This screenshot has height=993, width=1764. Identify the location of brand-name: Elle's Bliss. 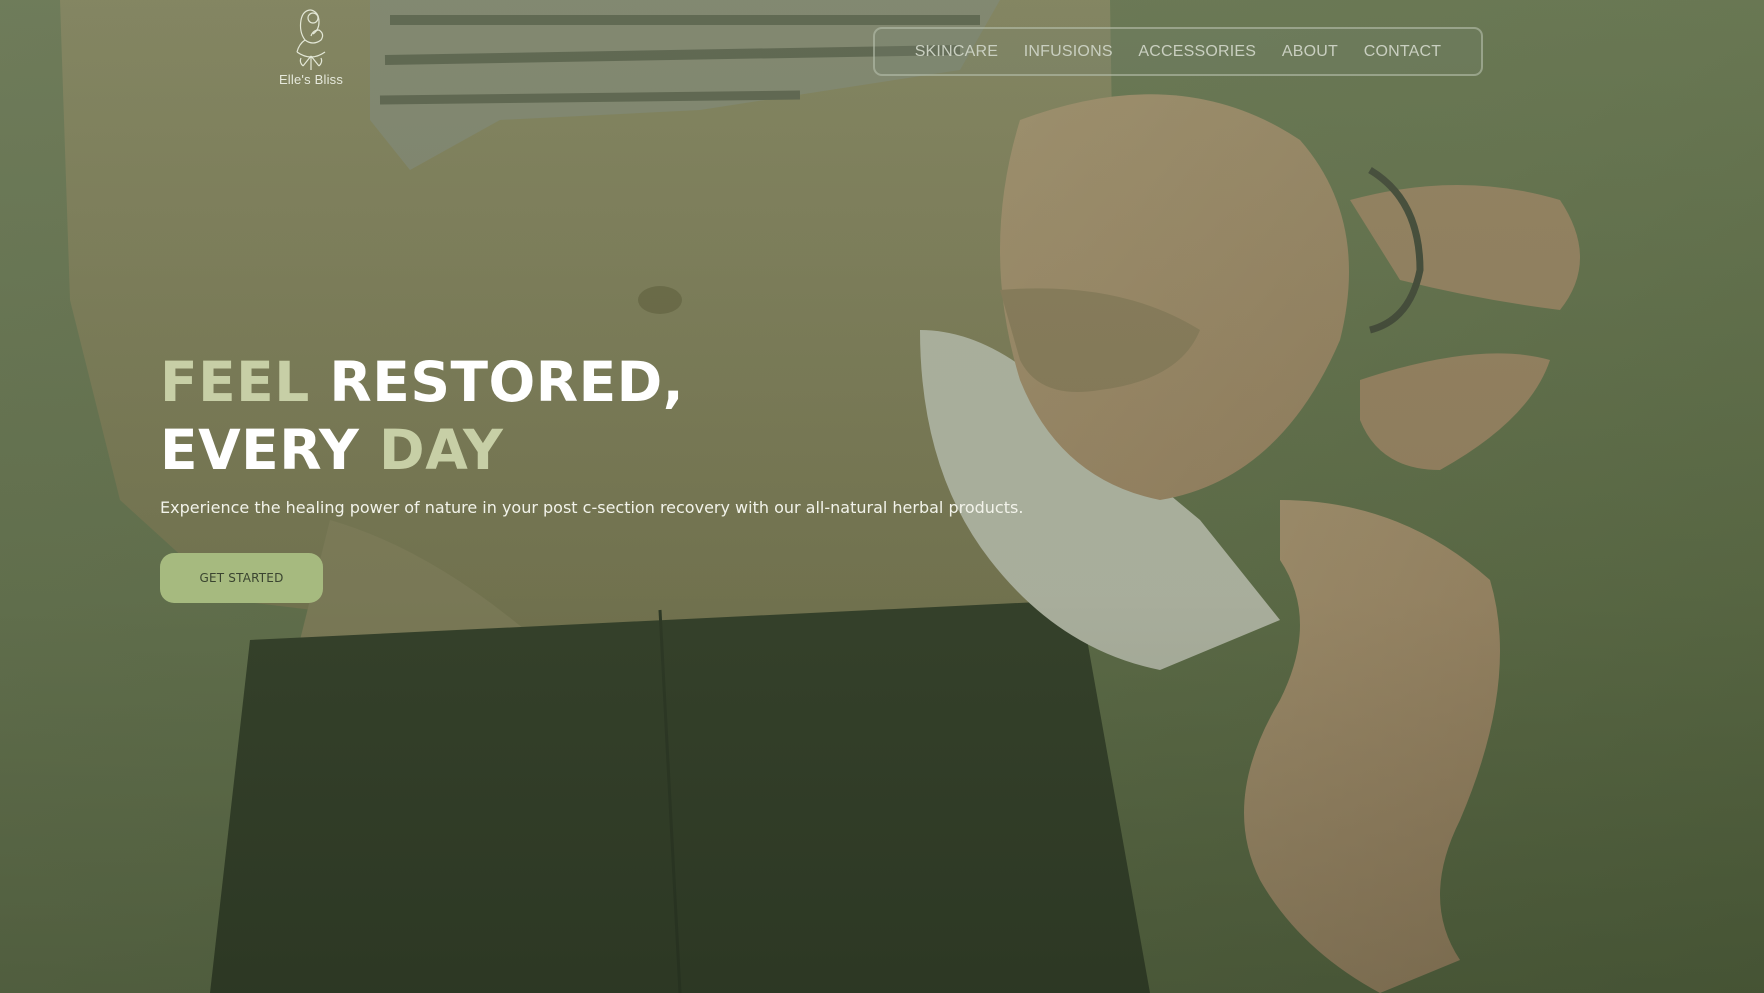
(311, 79).